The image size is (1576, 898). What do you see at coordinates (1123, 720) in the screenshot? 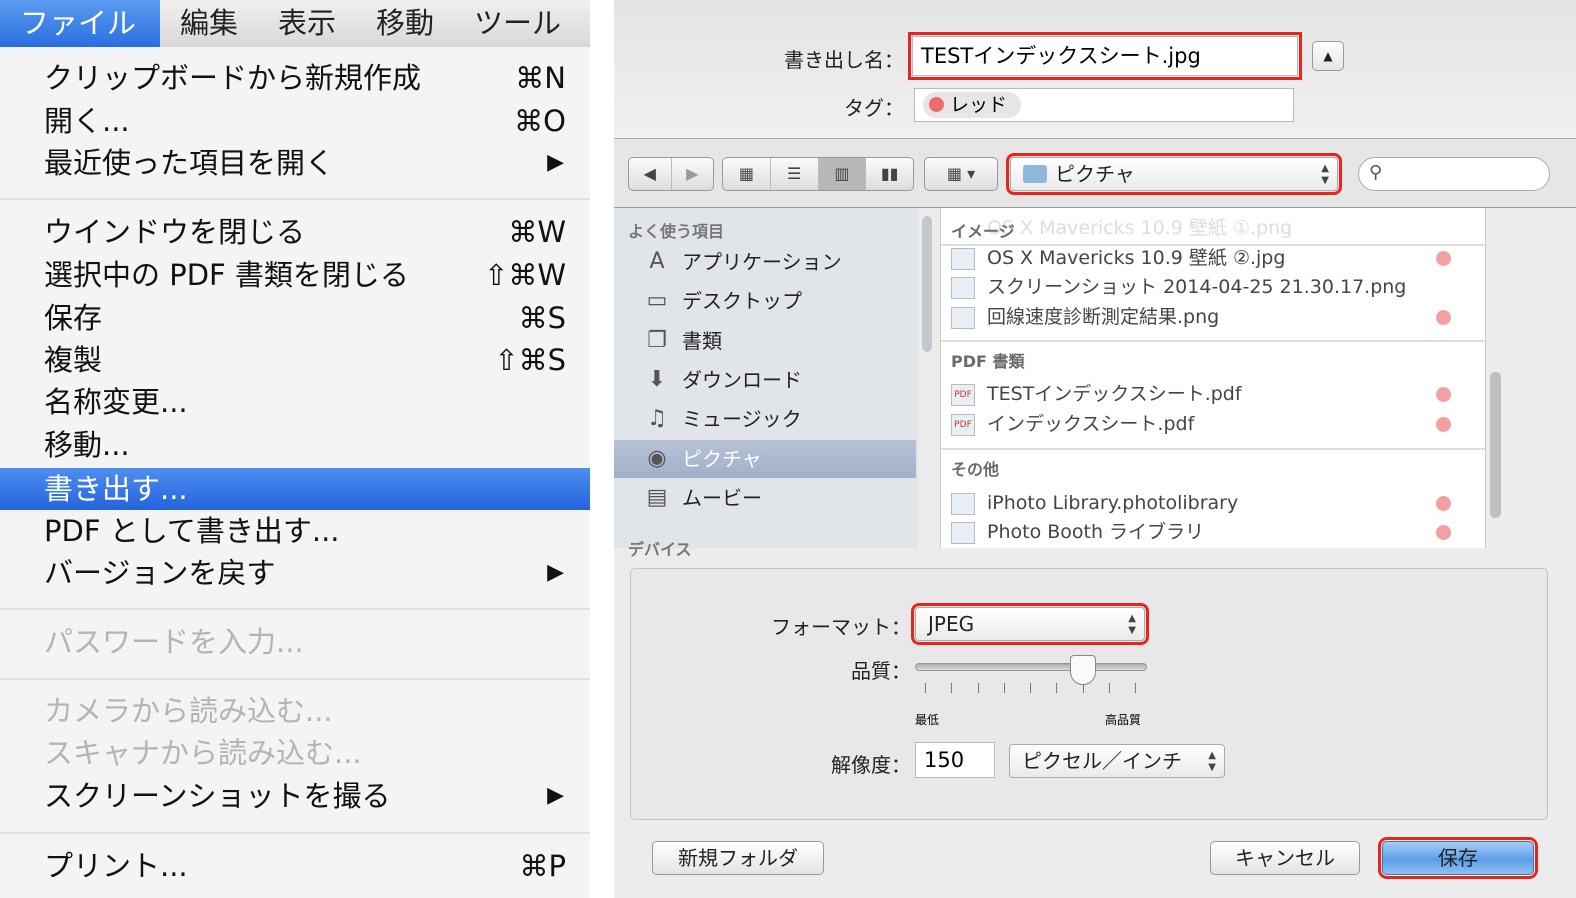
I see `quality-max-label: 高品質` at bounding box center [1123, 720].